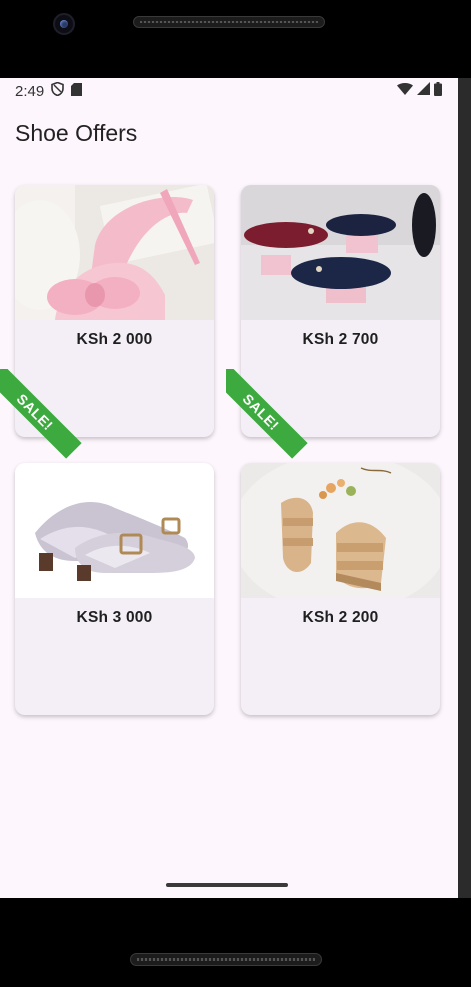 This screenshot has height=987, width=471. Describe the element at coordinates (76, 133) in the screenshot. I see `page-title: Shoe Offers` at that location.